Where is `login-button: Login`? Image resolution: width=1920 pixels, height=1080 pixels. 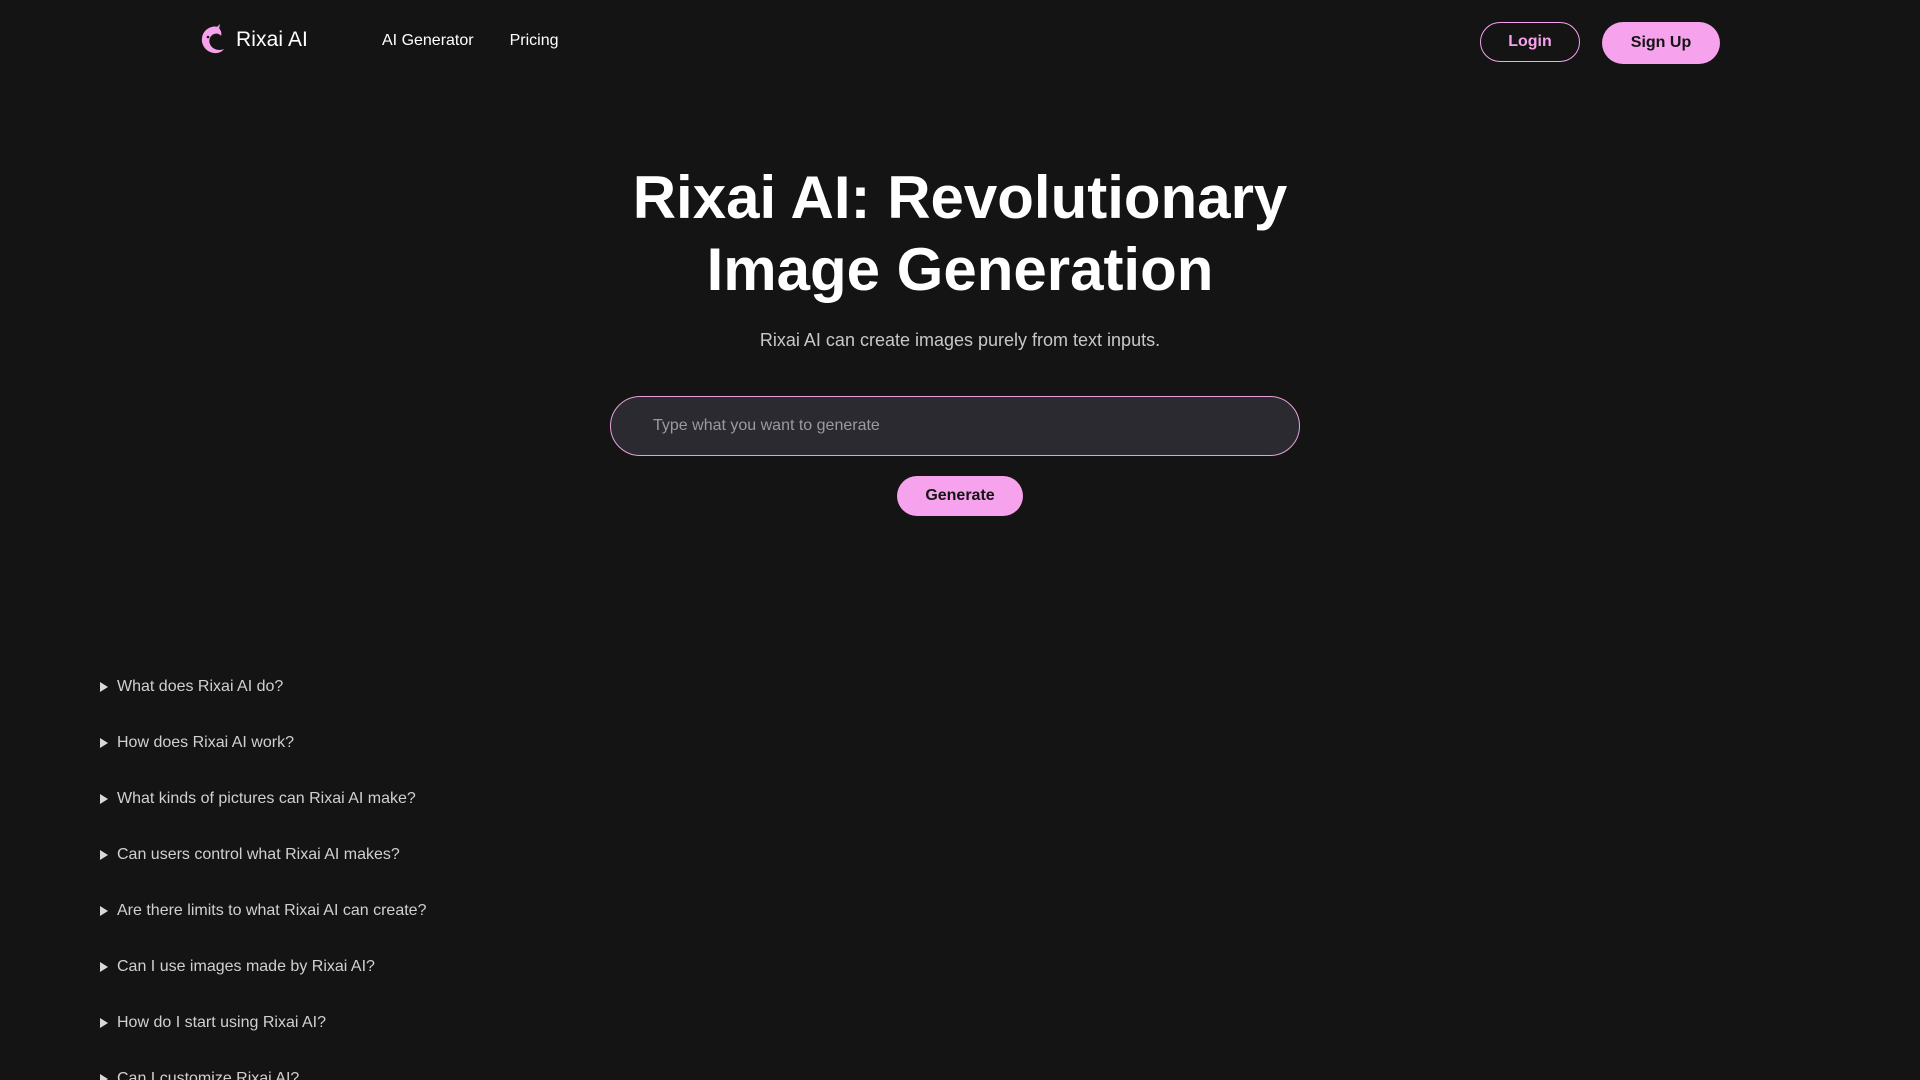
login-button: Login is located at coordinates (1530, 42).